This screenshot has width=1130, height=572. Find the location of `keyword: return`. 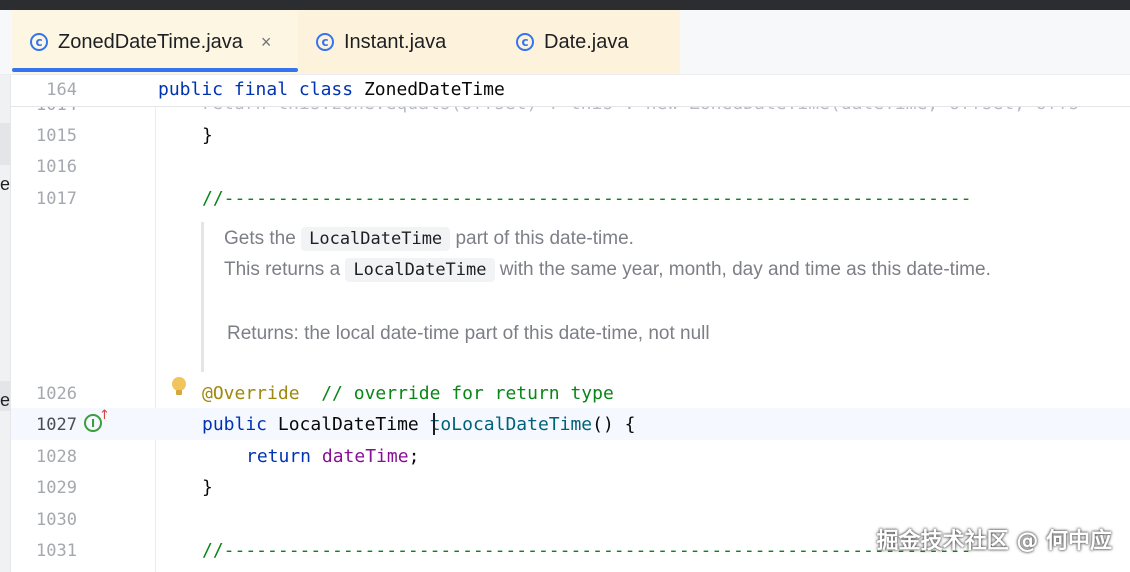

keyword: return is located at coordinates (279, 456).